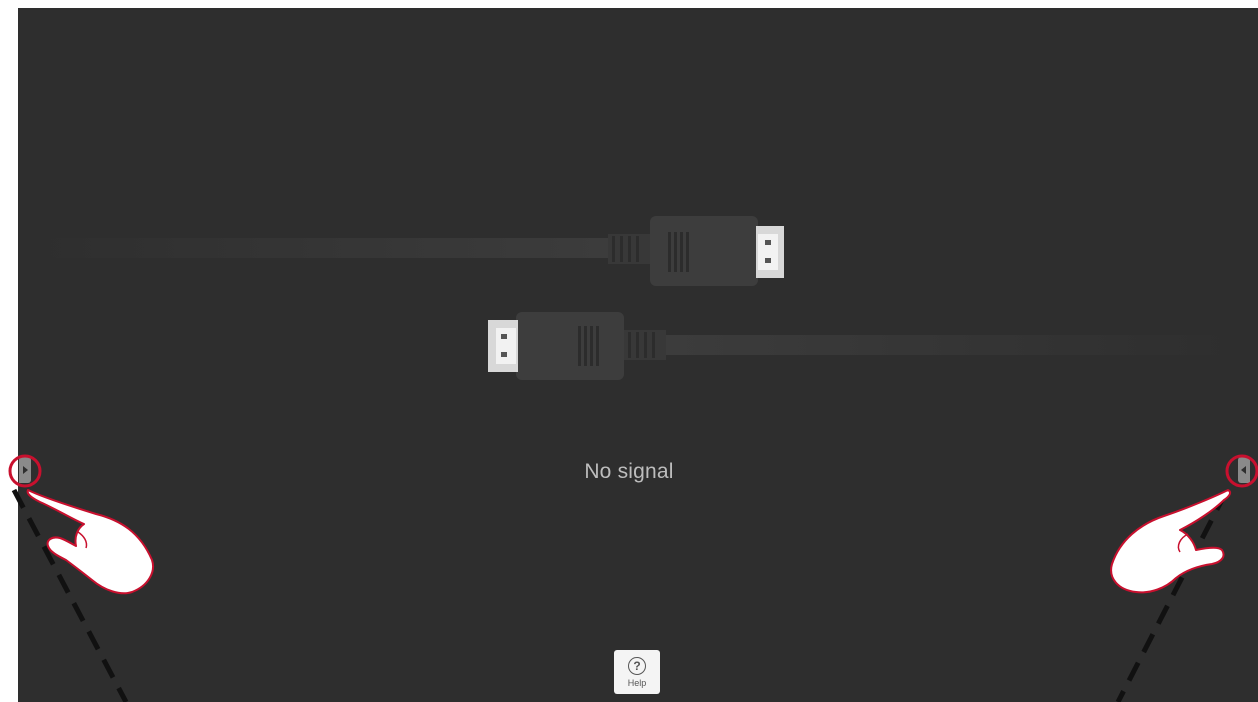  What do you see at coordinates (637, 682) in the screenshot?
I see `help-label: Help` at bounding box center [637, 682].